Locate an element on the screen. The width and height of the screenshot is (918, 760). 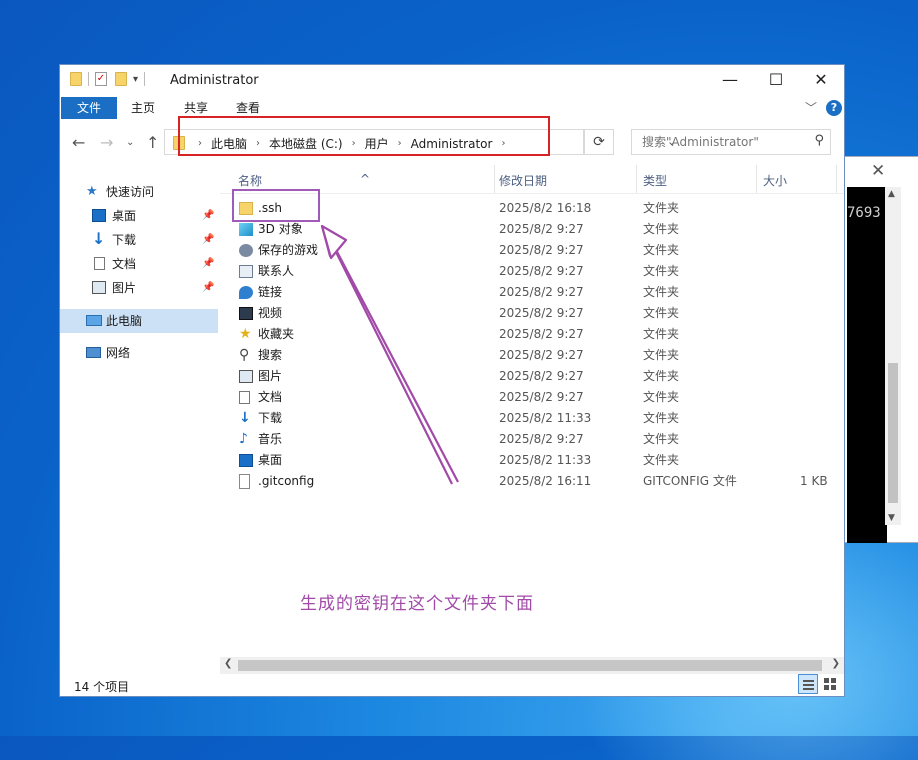
scroll-down-icon: ▼ is located at coordinates (891, 518).